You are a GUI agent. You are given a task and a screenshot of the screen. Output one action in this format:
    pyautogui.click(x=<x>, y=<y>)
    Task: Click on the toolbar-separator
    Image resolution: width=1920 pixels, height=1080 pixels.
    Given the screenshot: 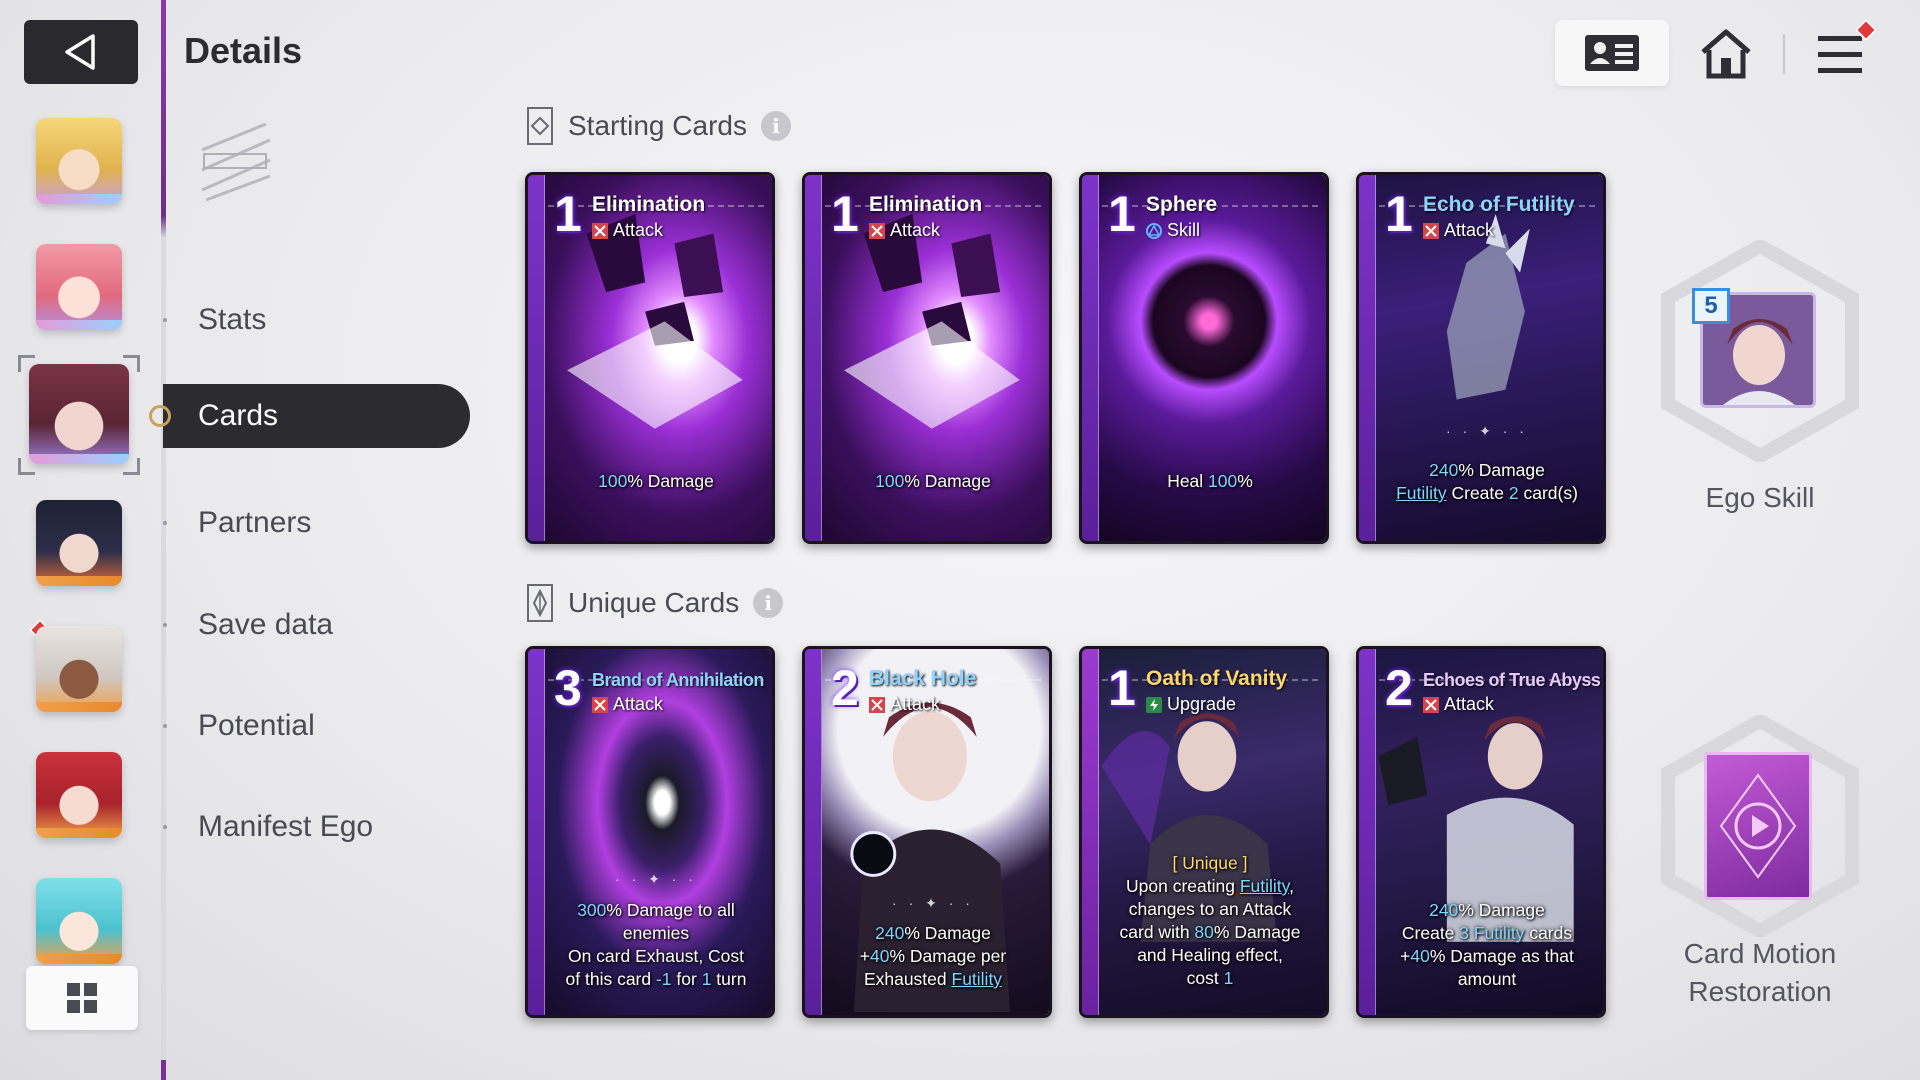 What is the action you would take?
    pyautogui.click(x=1784, y=54)
    